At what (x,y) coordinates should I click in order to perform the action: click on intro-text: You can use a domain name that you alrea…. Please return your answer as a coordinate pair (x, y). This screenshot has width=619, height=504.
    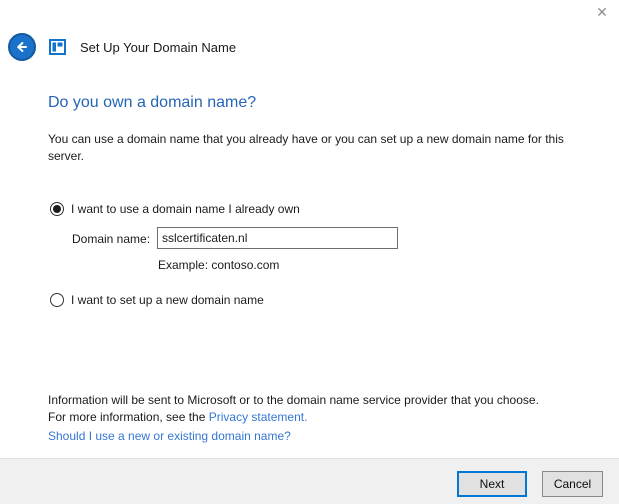
    Looking at the image, I should click on (306, 147).